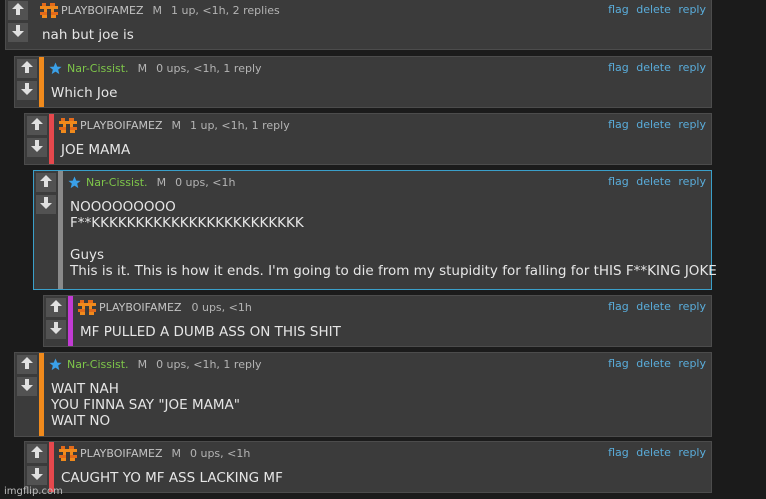 The width and height of the screenshot is (766, 499). I want to click on comment-text-line: Guys, so click(87, 255).